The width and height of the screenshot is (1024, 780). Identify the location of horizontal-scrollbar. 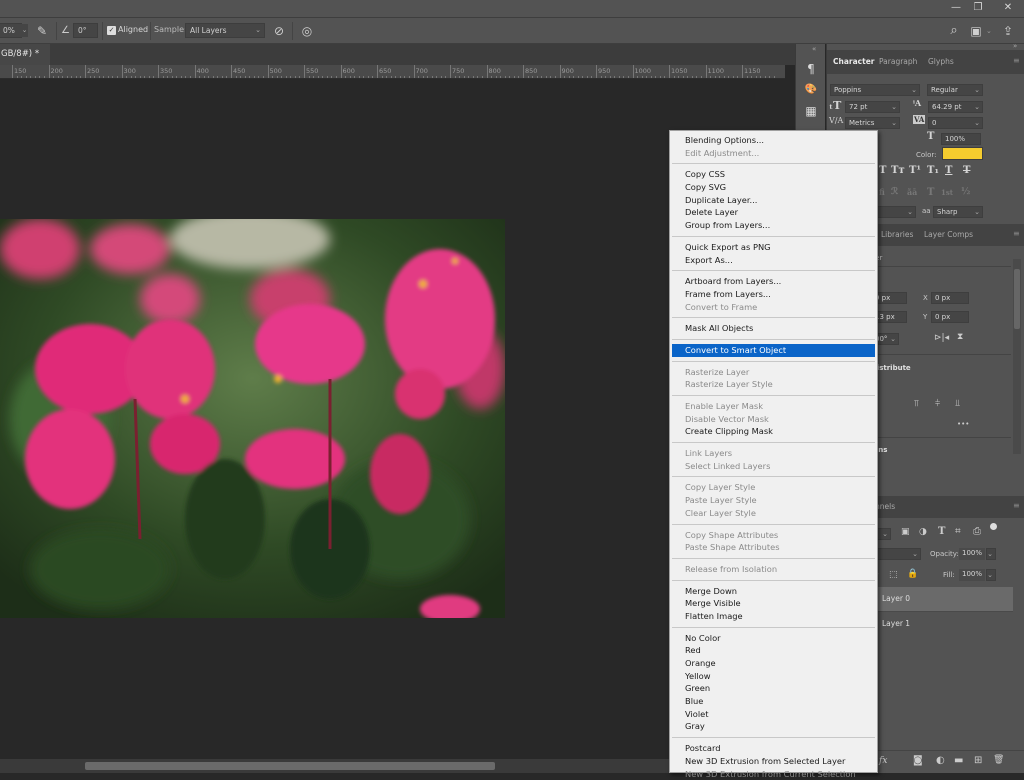
(340, 766).